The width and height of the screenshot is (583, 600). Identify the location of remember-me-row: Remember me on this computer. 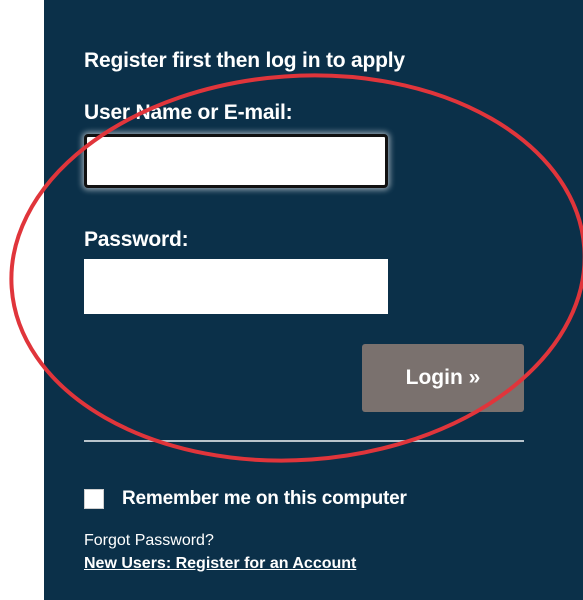
(245, 499).